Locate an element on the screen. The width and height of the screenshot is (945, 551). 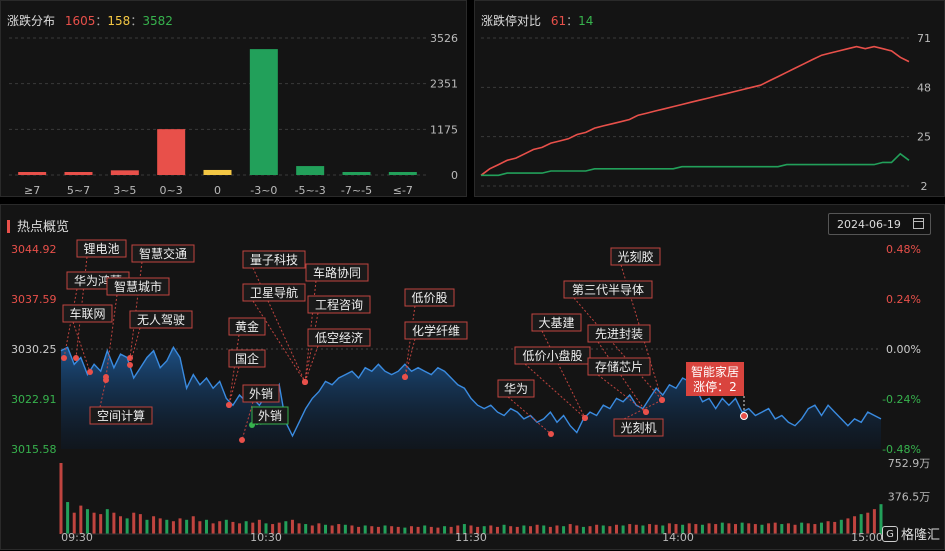
right-tick-label: 0.48% is located at coordinates (903, 249).